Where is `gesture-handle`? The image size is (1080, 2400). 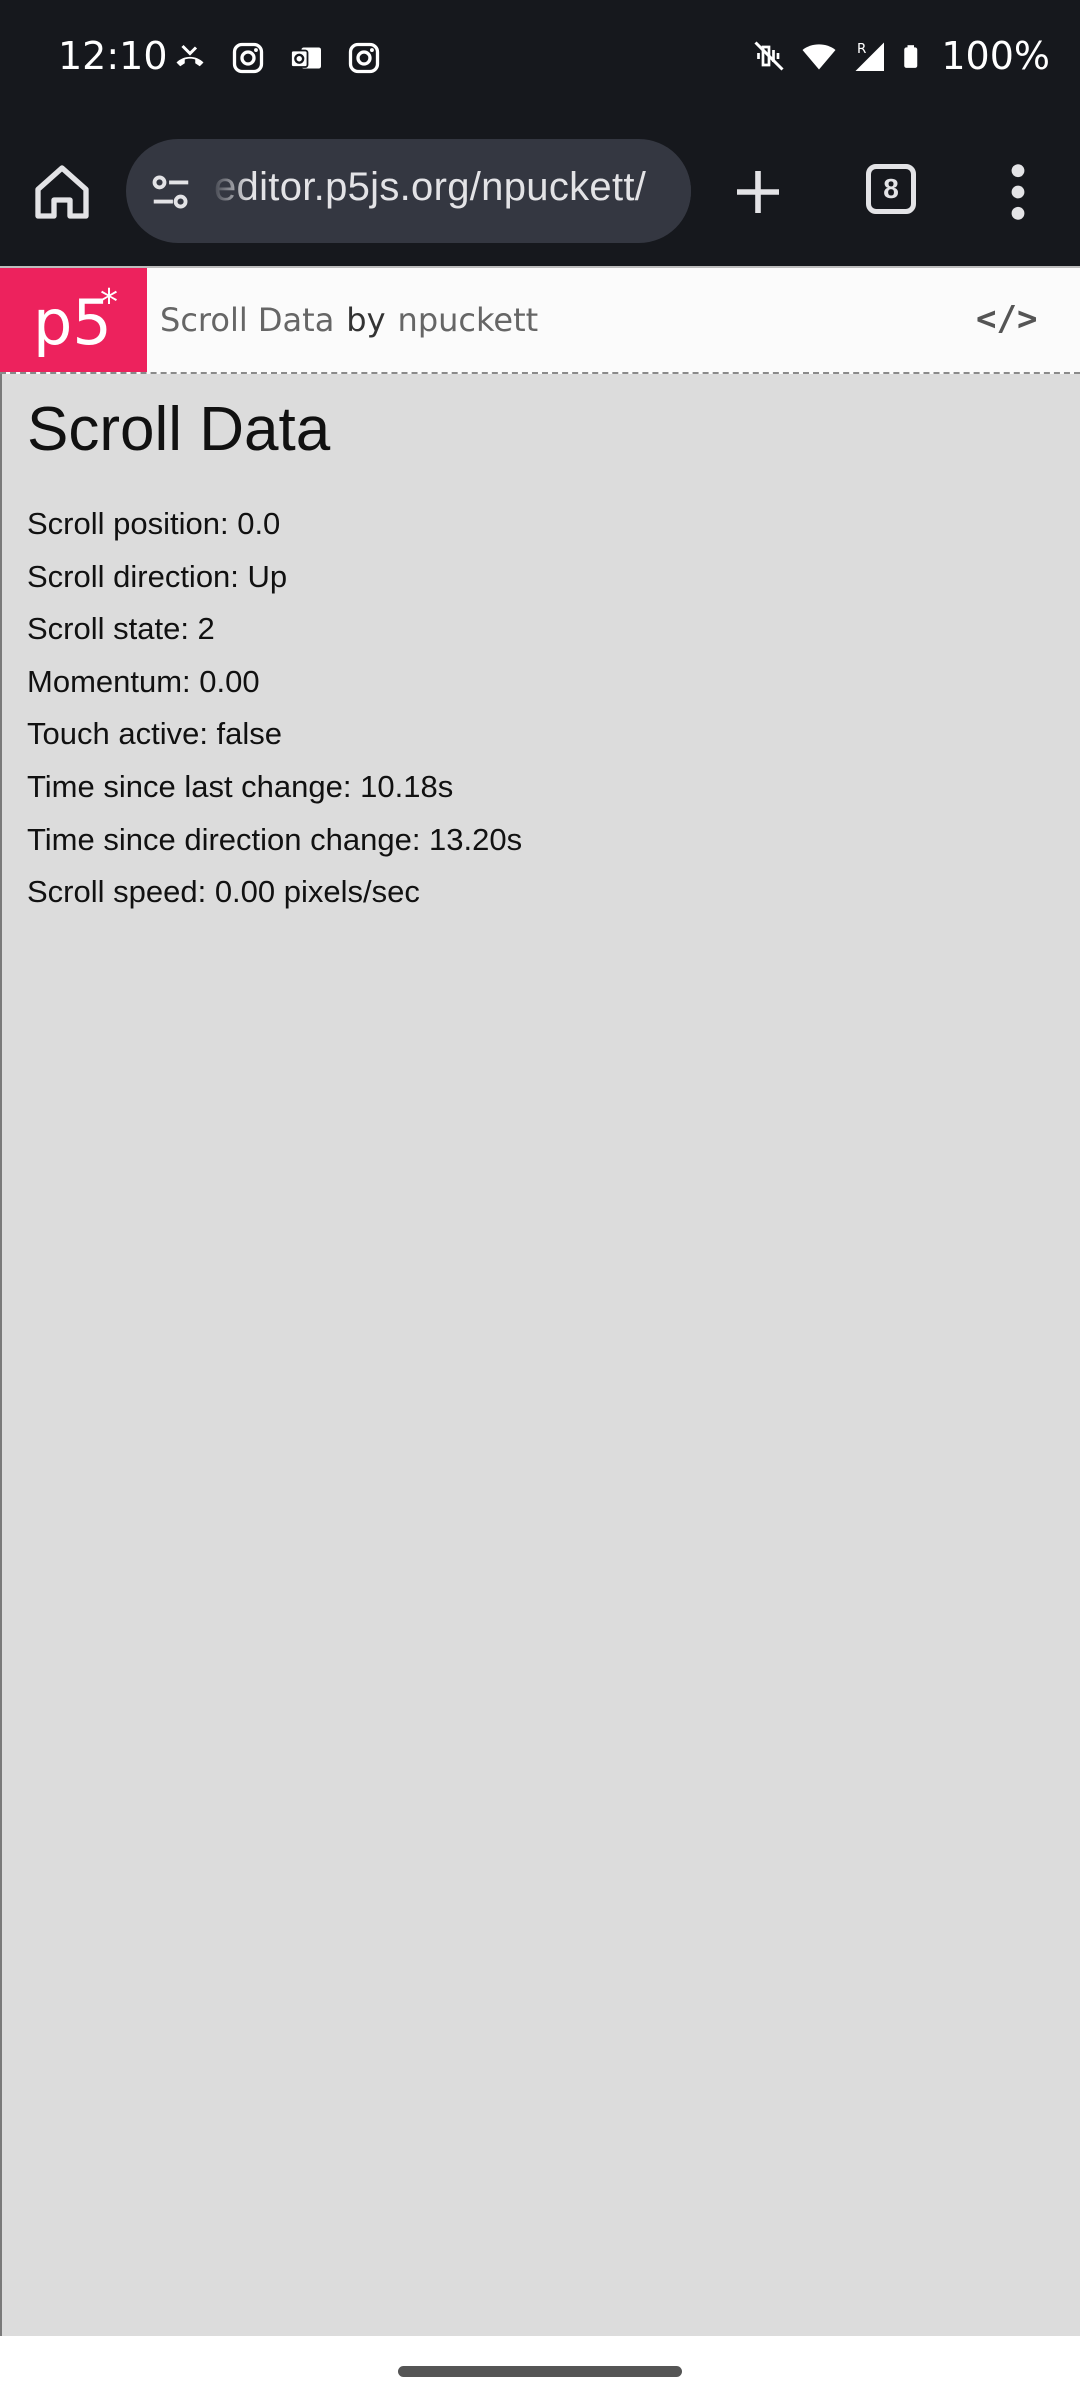
gesture-handle is located at coordinates (540, 2371).